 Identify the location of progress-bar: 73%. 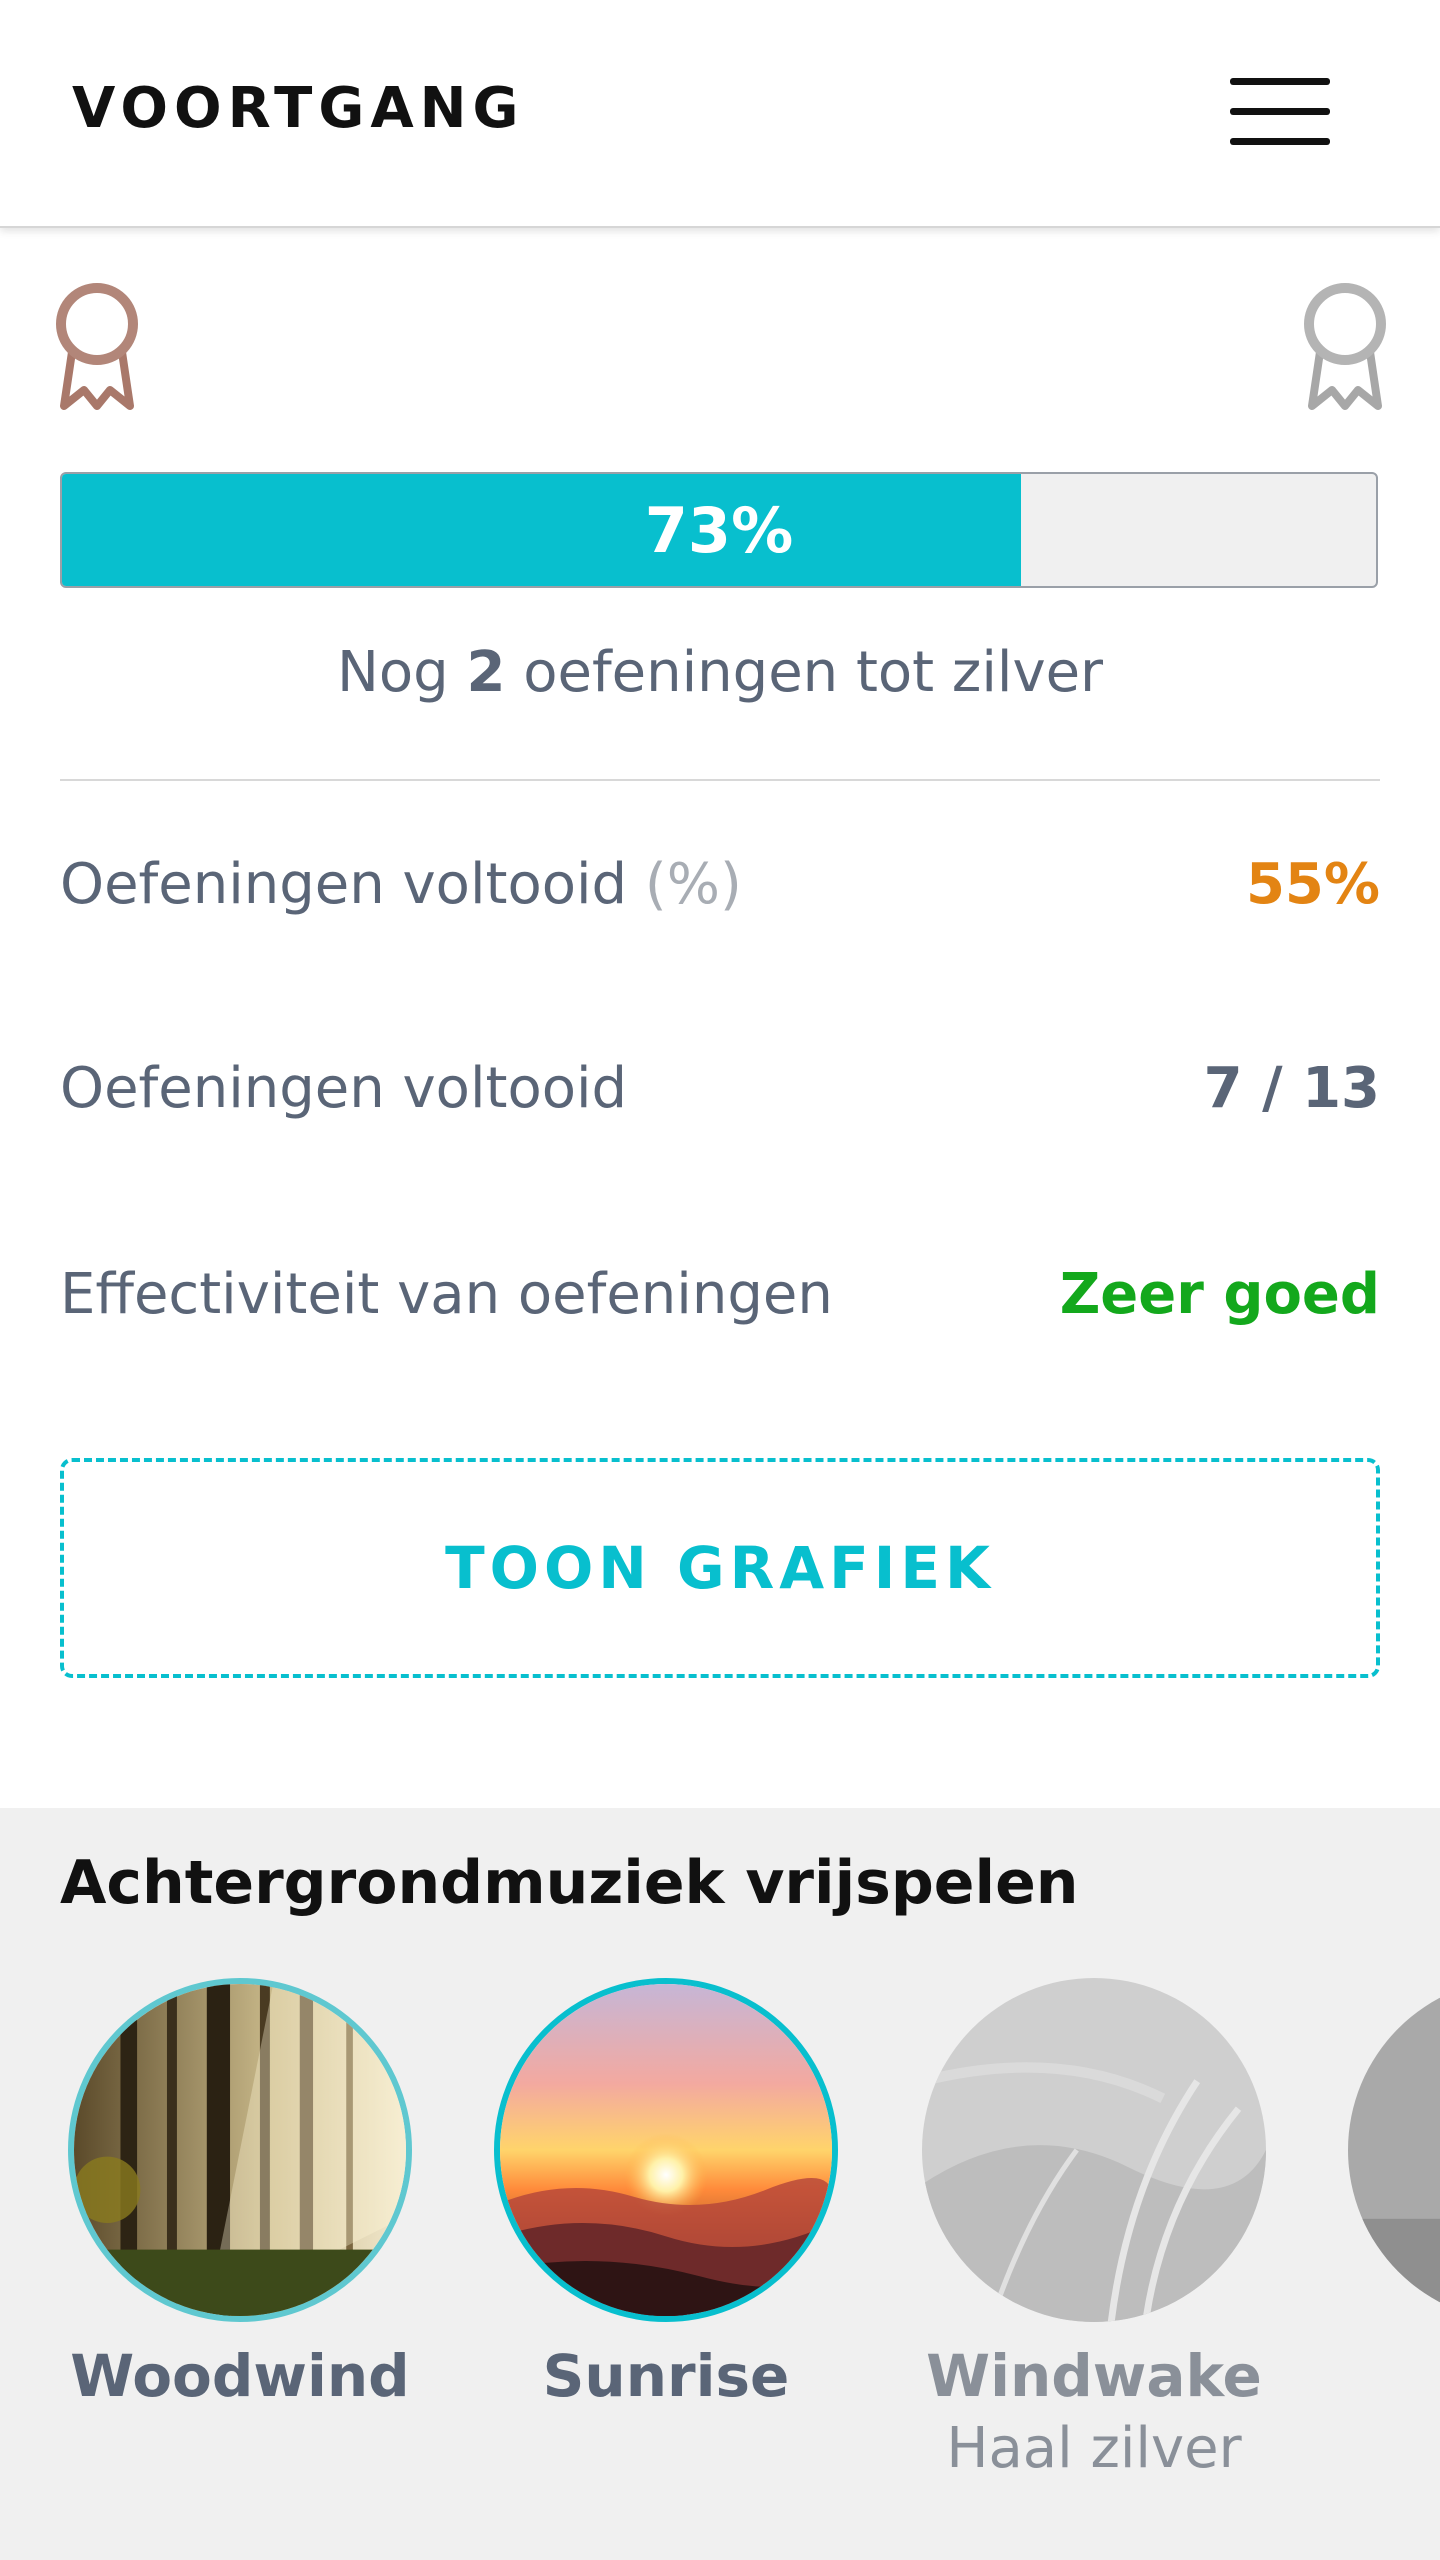
(719, 530).